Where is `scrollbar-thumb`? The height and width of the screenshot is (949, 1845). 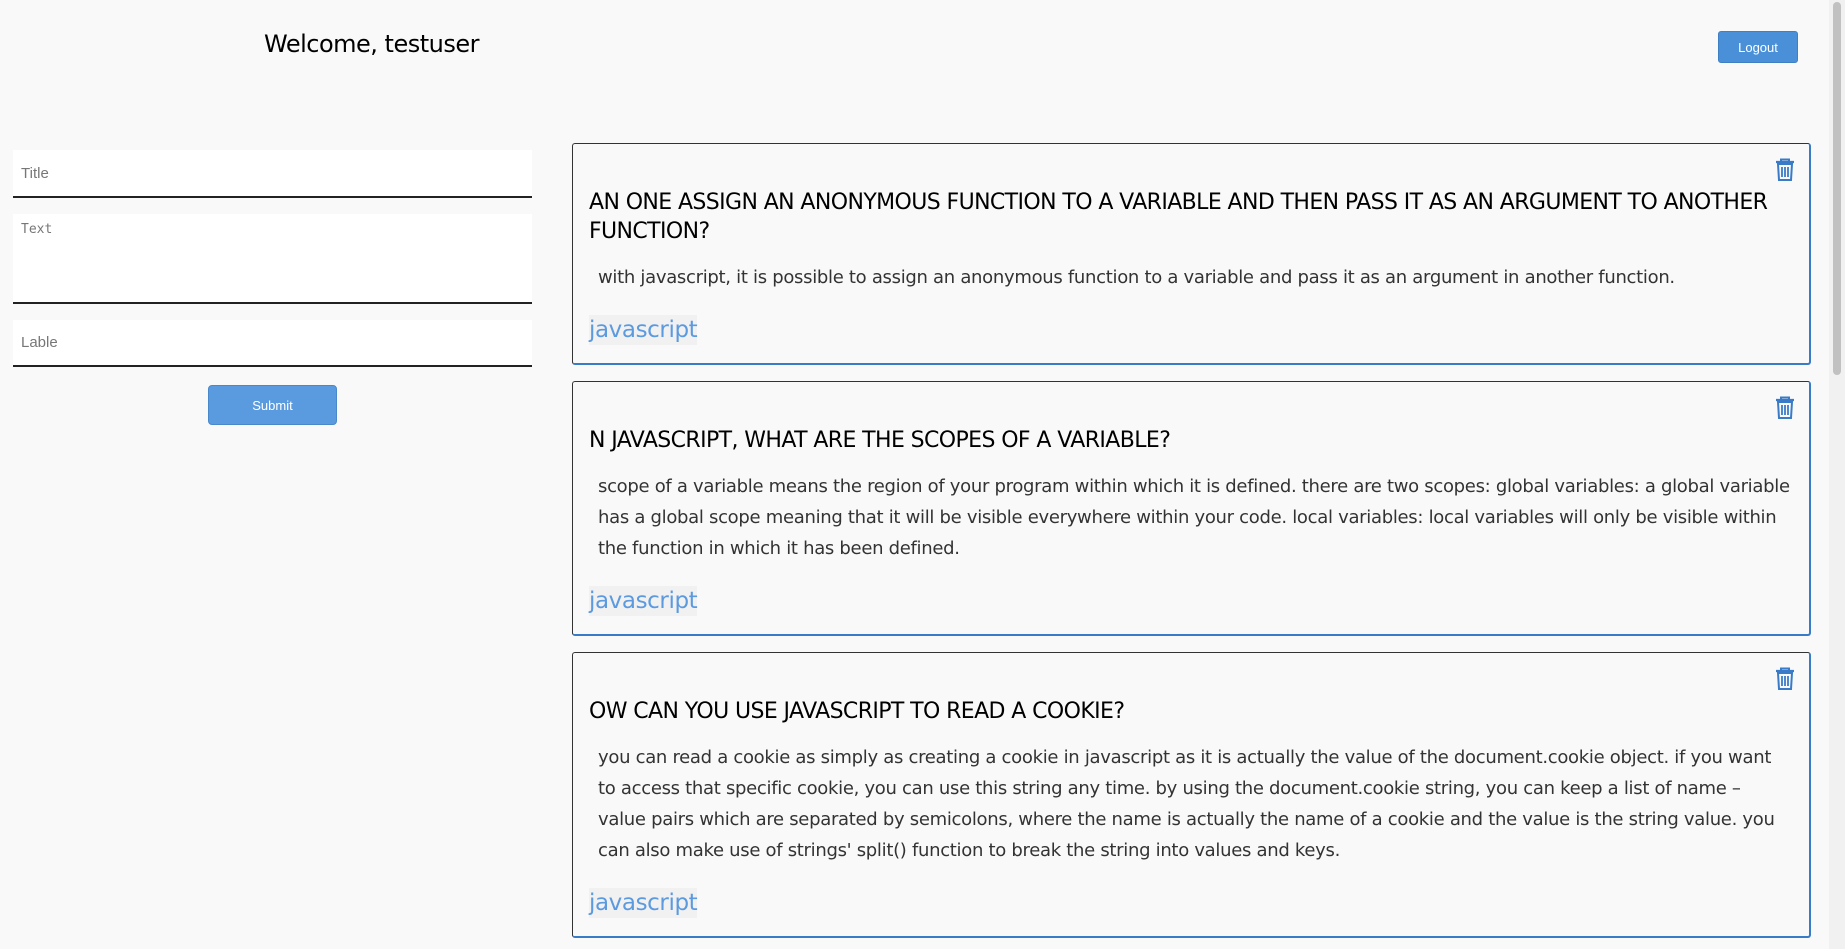 scrollbar-thumb is located at coordinates (1837, 188).